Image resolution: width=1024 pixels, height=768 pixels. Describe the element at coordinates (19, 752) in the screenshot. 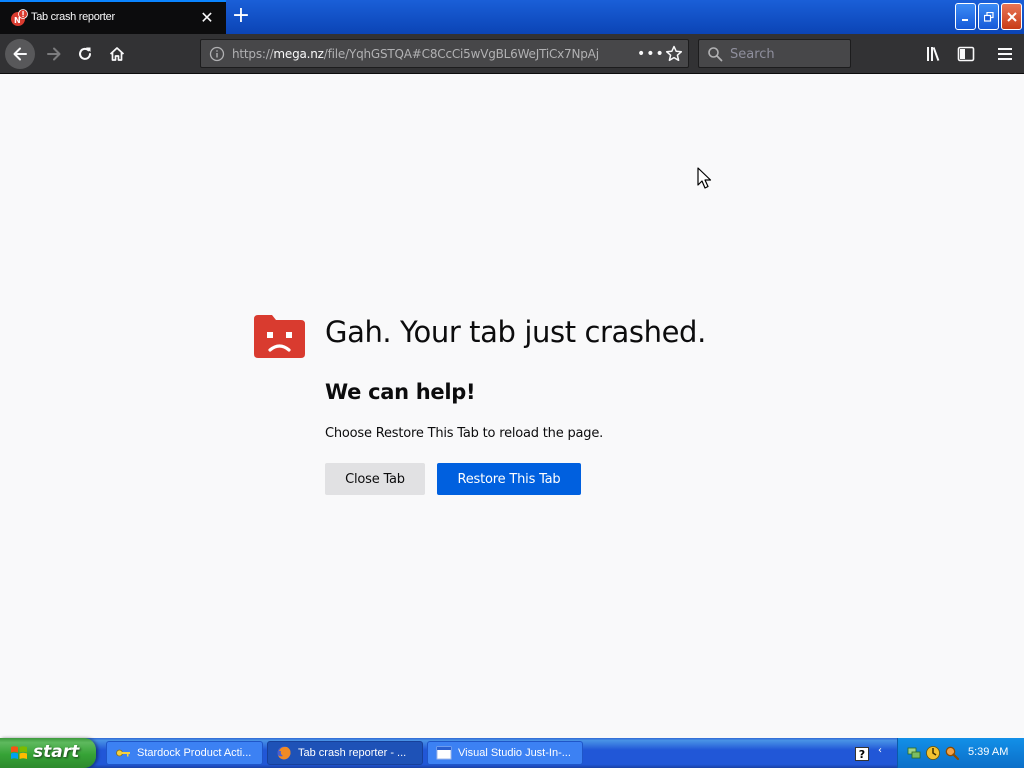

I see `windows-logo-icon` at that location.